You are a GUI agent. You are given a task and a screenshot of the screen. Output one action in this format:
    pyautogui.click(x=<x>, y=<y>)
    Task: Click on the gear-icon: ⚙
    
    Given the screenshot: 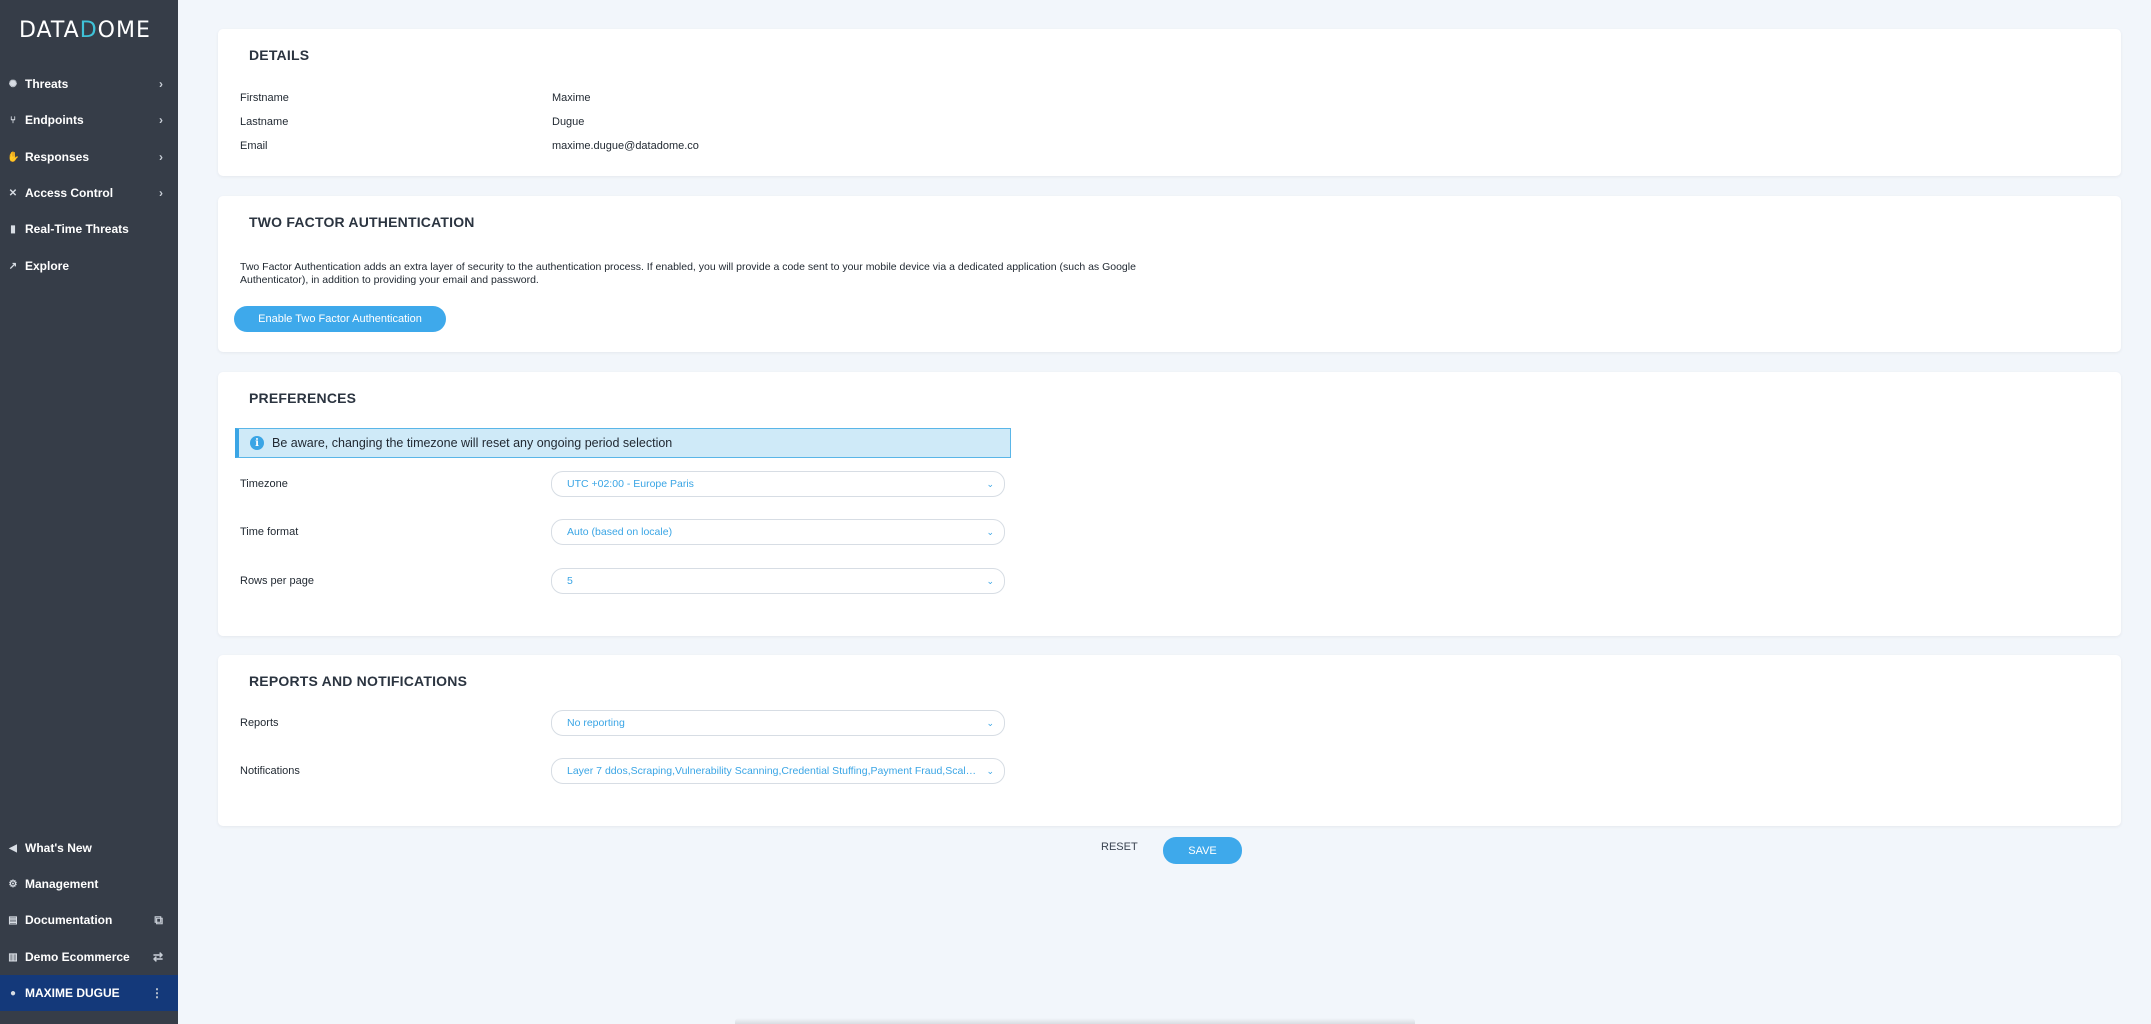 What is the action you would take?
    pyautogui.click(x=13, y=884)
    